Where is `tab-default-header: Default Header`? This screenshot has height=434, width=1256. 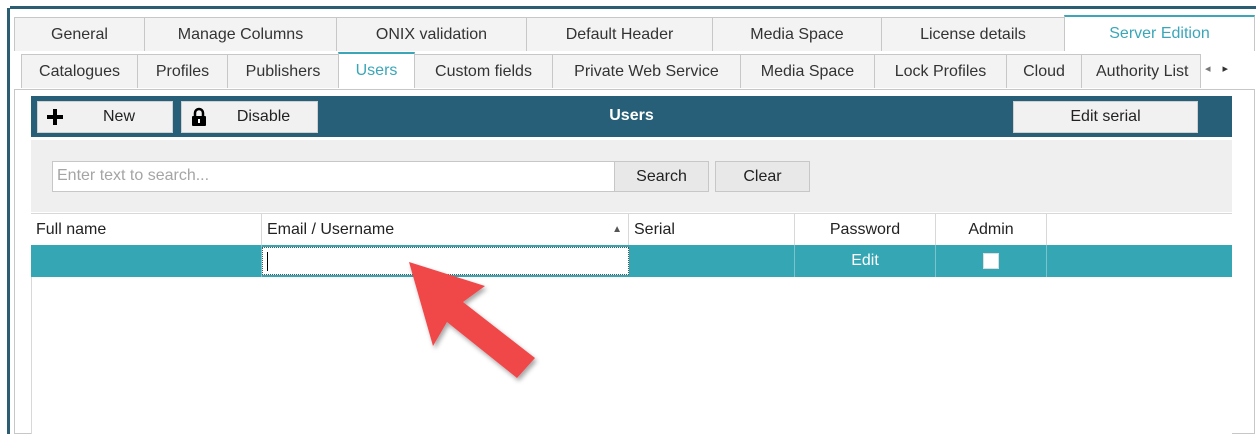 tab-default-header: Default Header is located at coordinates (619, 34).